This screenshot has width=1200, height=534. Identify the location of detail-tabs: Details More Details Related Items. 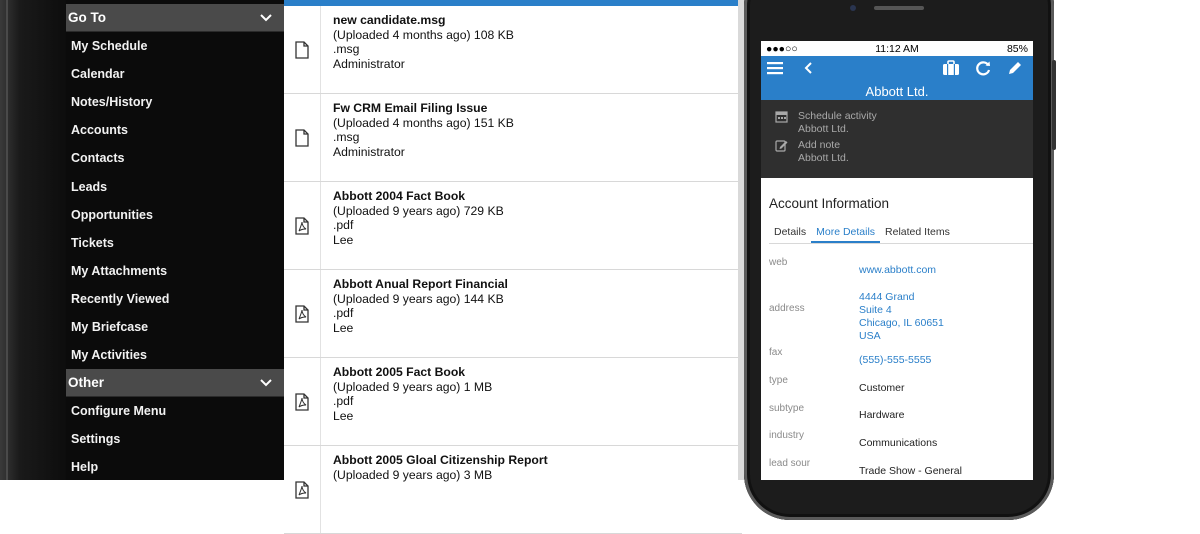
(901, 235).